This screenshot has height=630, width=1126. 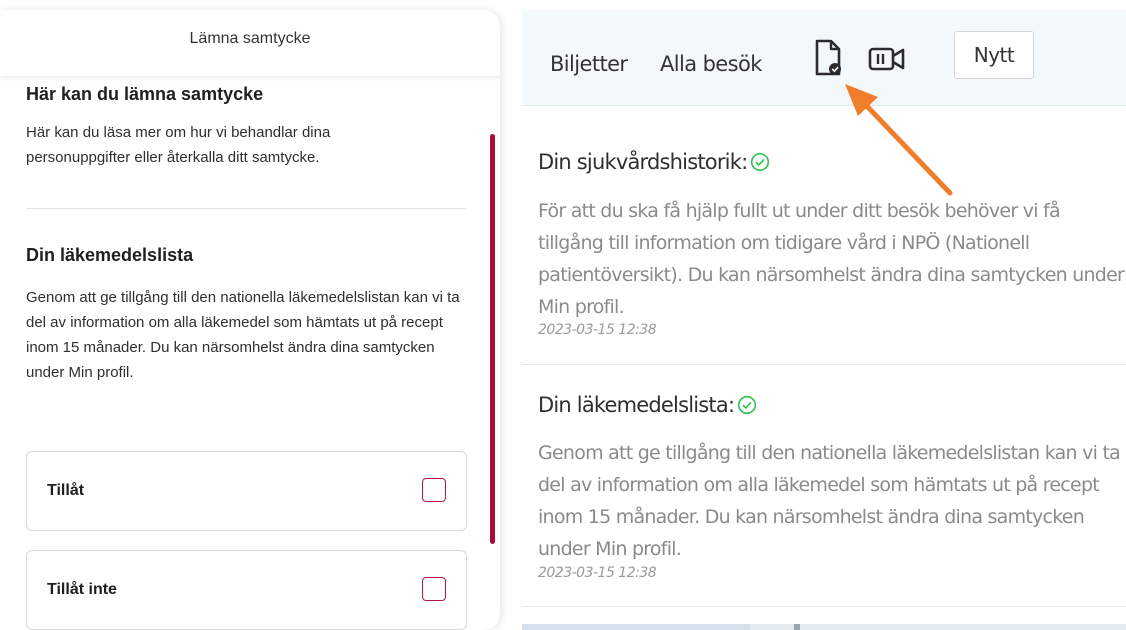 I want to click on deny-option: Tillåt inte, so click(x=246, y=590).